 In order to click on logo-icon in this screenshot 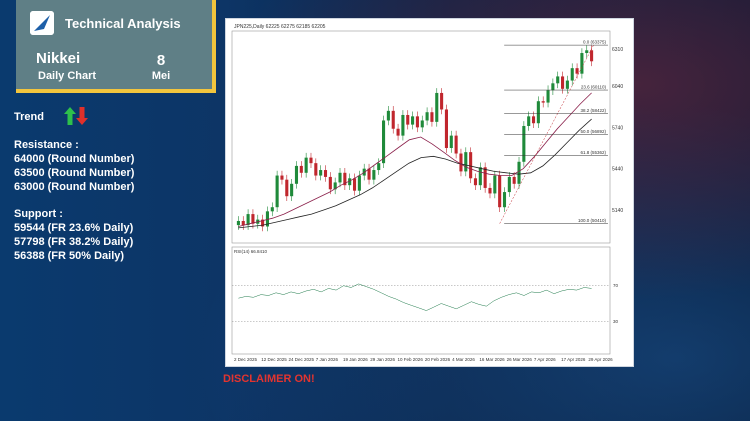, I will do `click(42, 23)`.